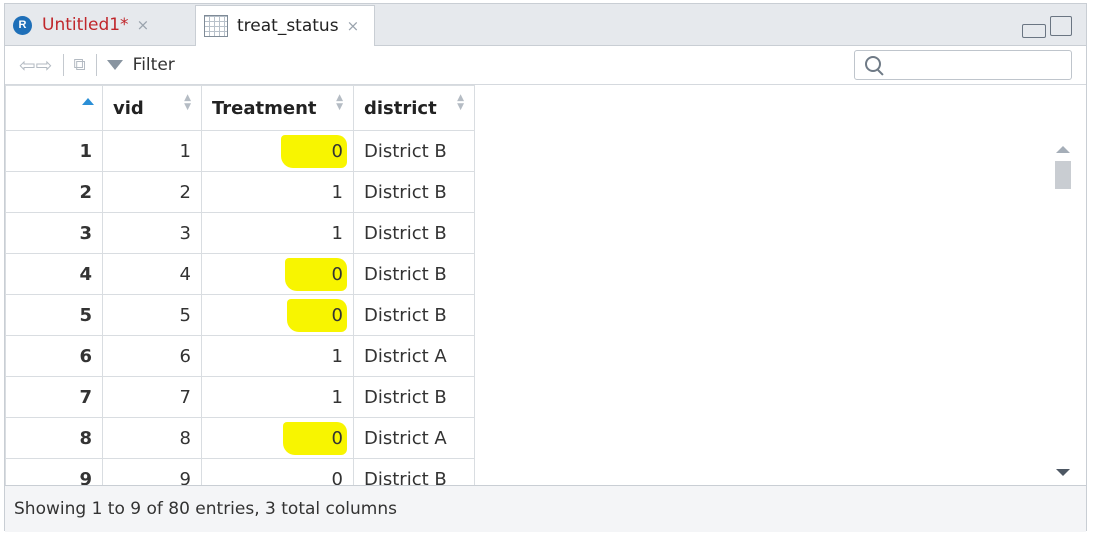 Image resolution: width=1094 pixels, height=538 pixels. What do you see at coordinates (1063, 175) in the screenshot?
I see `scroll-thumb` at bounding box center [1063, 175].